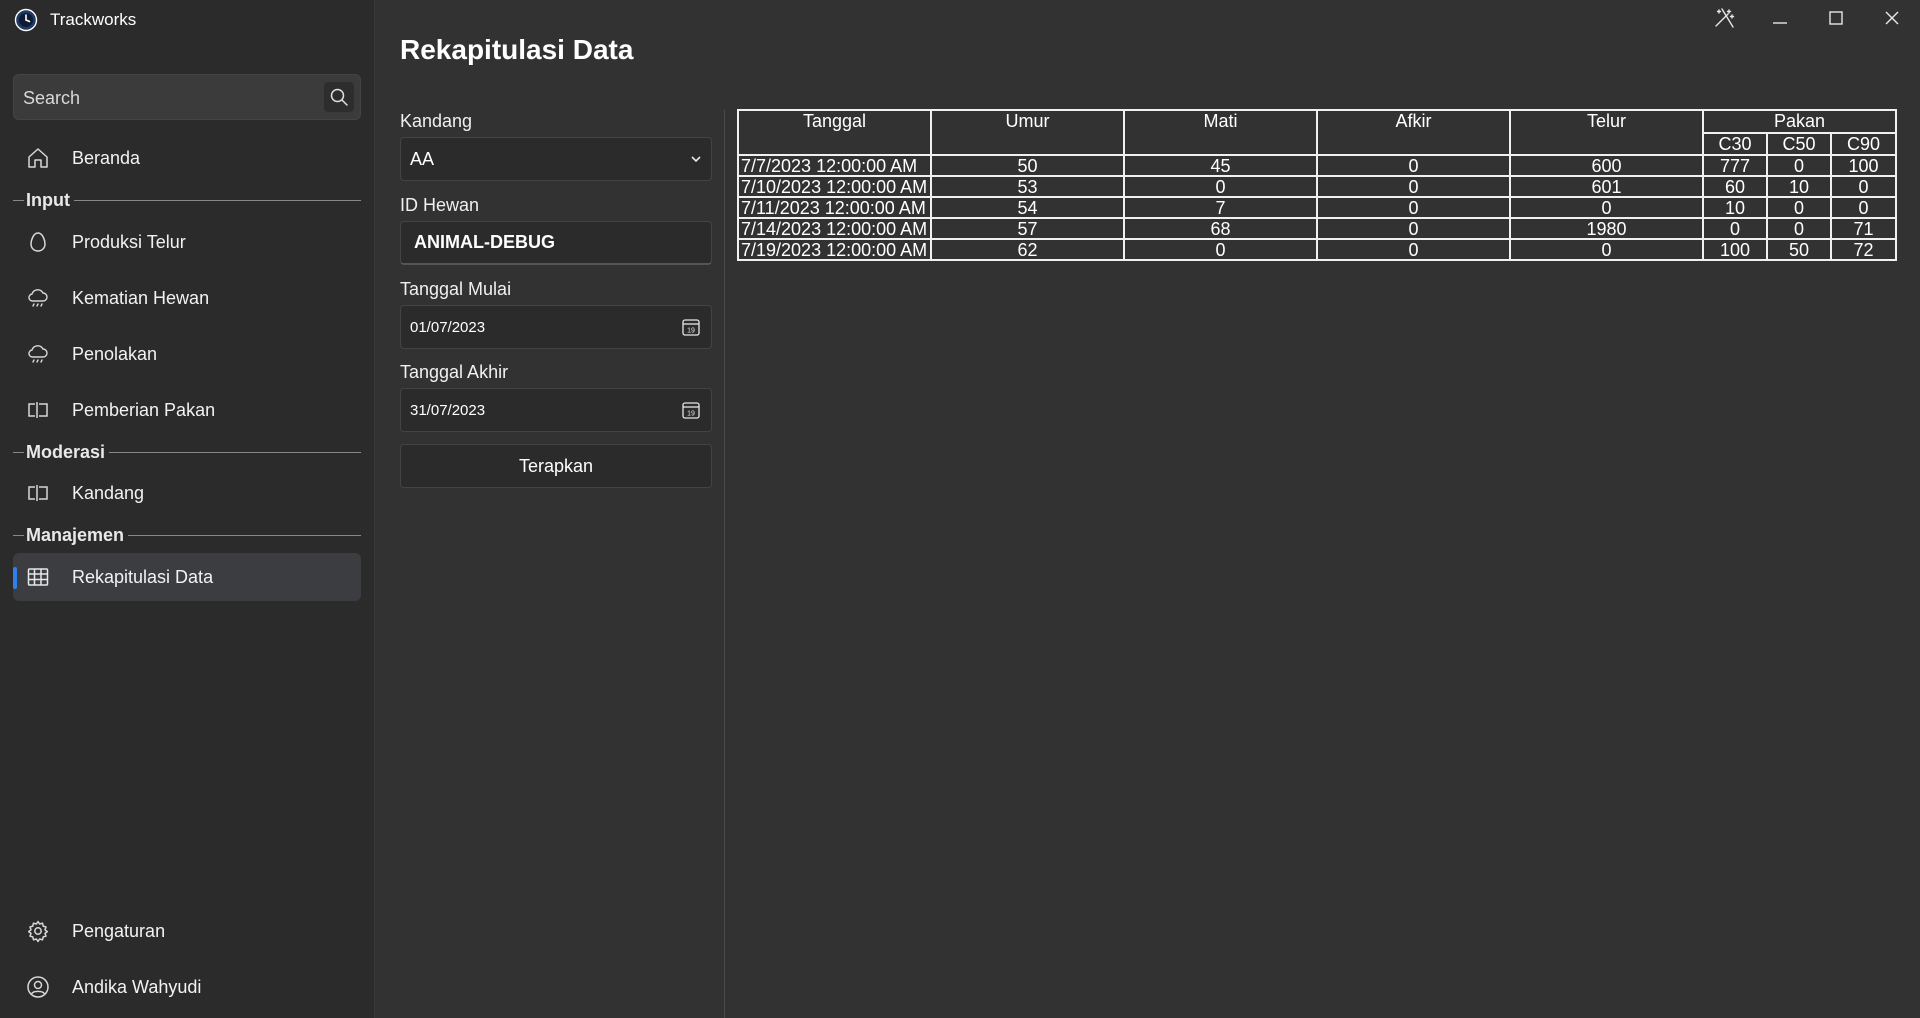  Describe the element at coordinates (1027, 228) in the screenshot. I see `cell-umur: 57` at that location.